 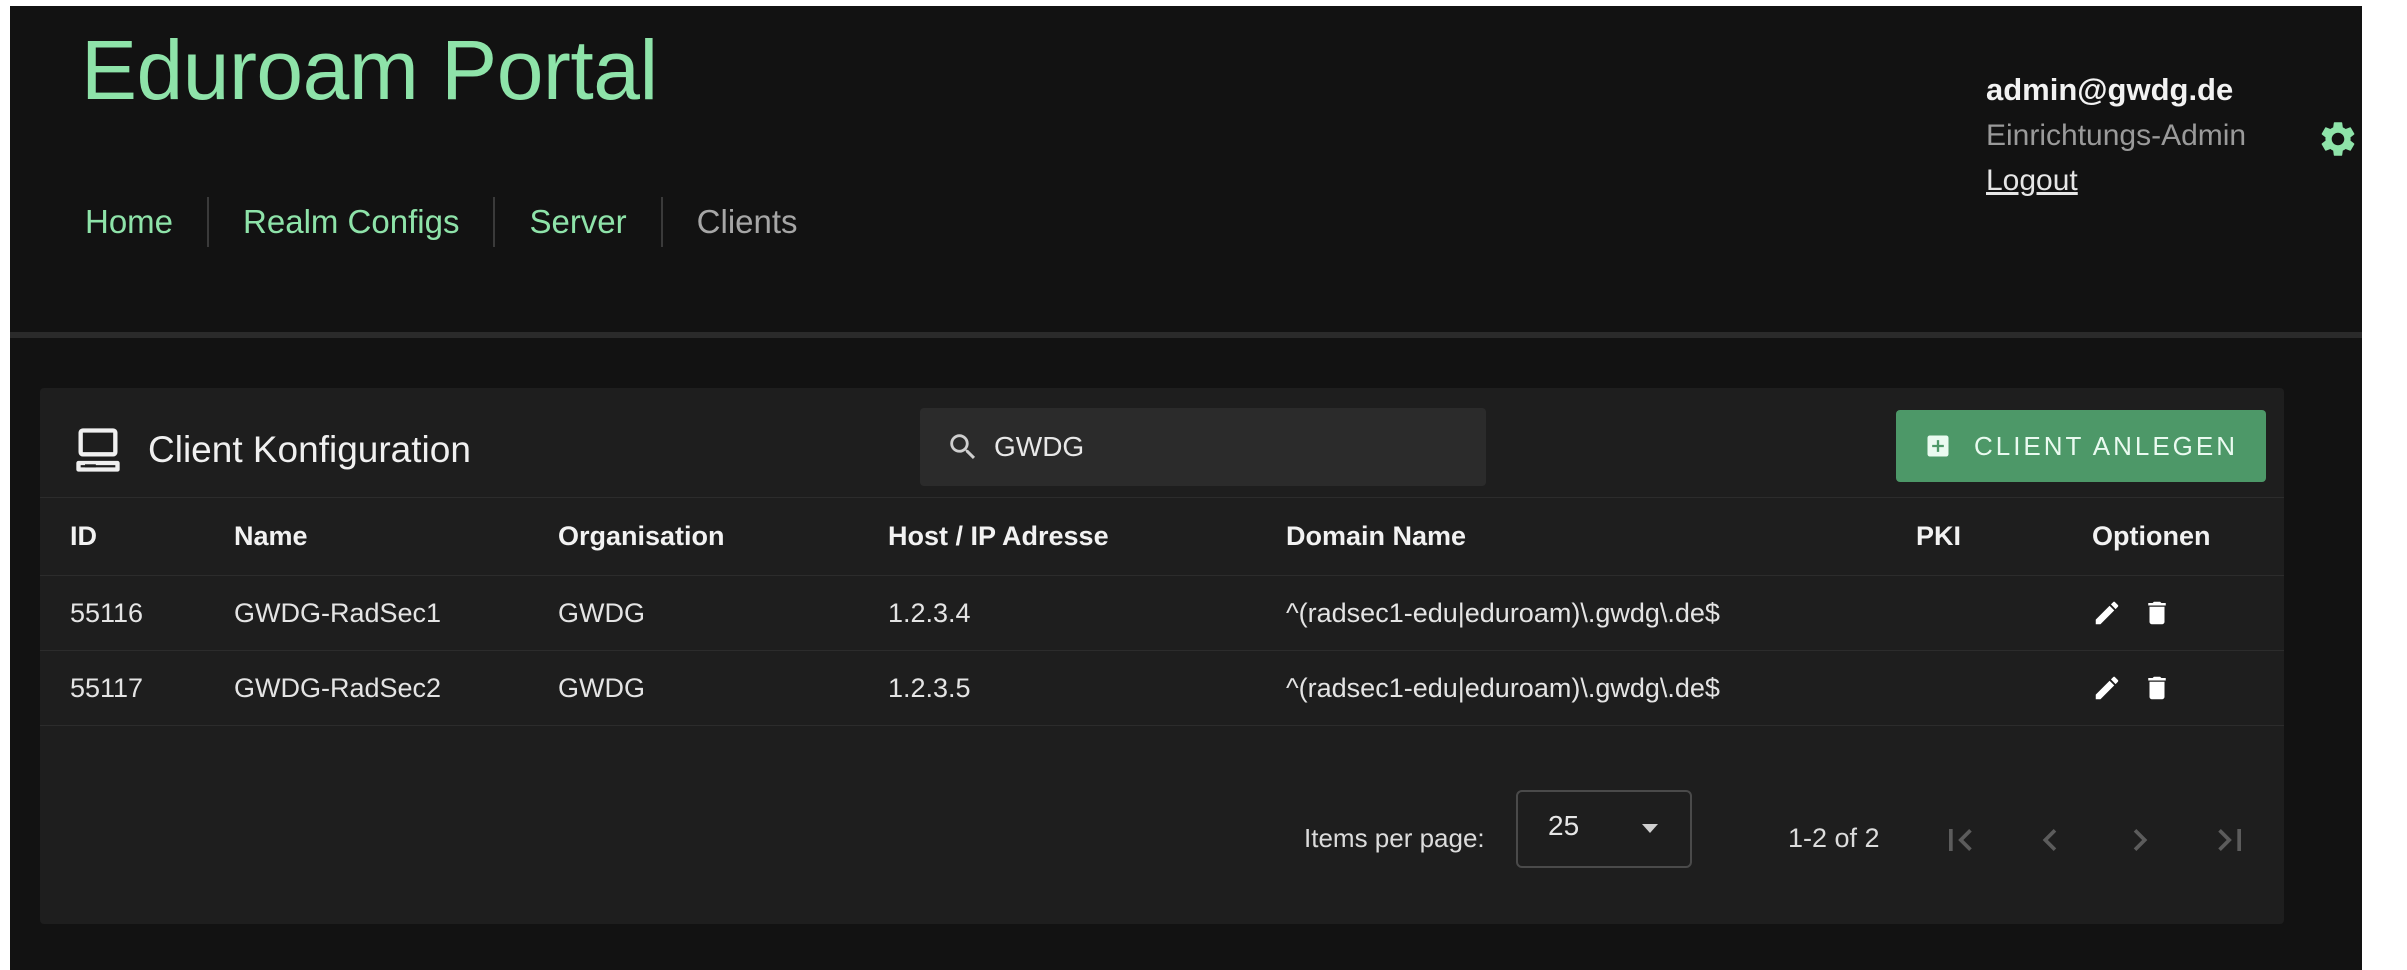 What do you see at coordinates (107, 612) in the screenshot?
I see `cell-id: 55116` at bounding box center [107, 612].